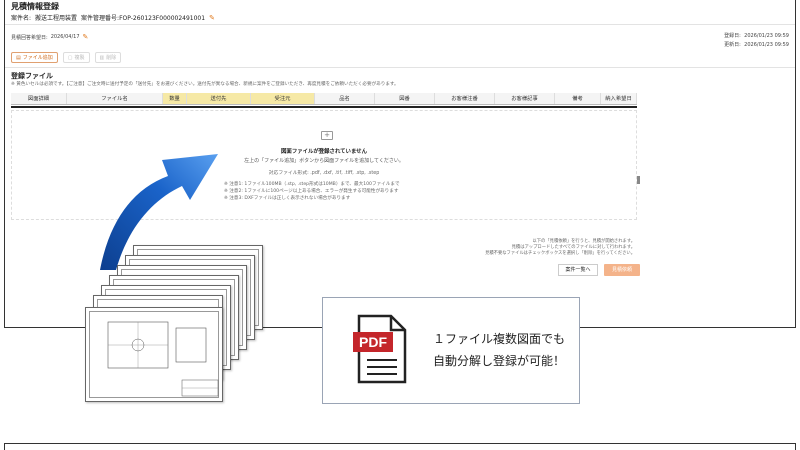 Image resolution: width=800 pixels, height=450 pixels. Describe the element at coordinates (37, 57) in the screenshot. I see `add-file-label: ファイル追加` at that location.